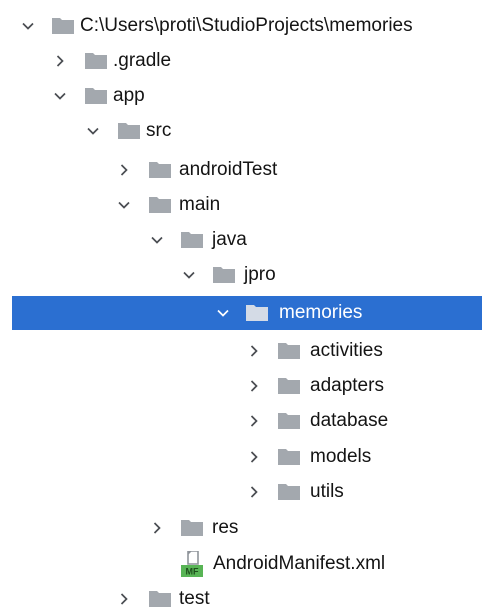 The width and height of the screenshot is (482, 616). I want to click on tree-node-jpro: jpro, so click(241, 275).